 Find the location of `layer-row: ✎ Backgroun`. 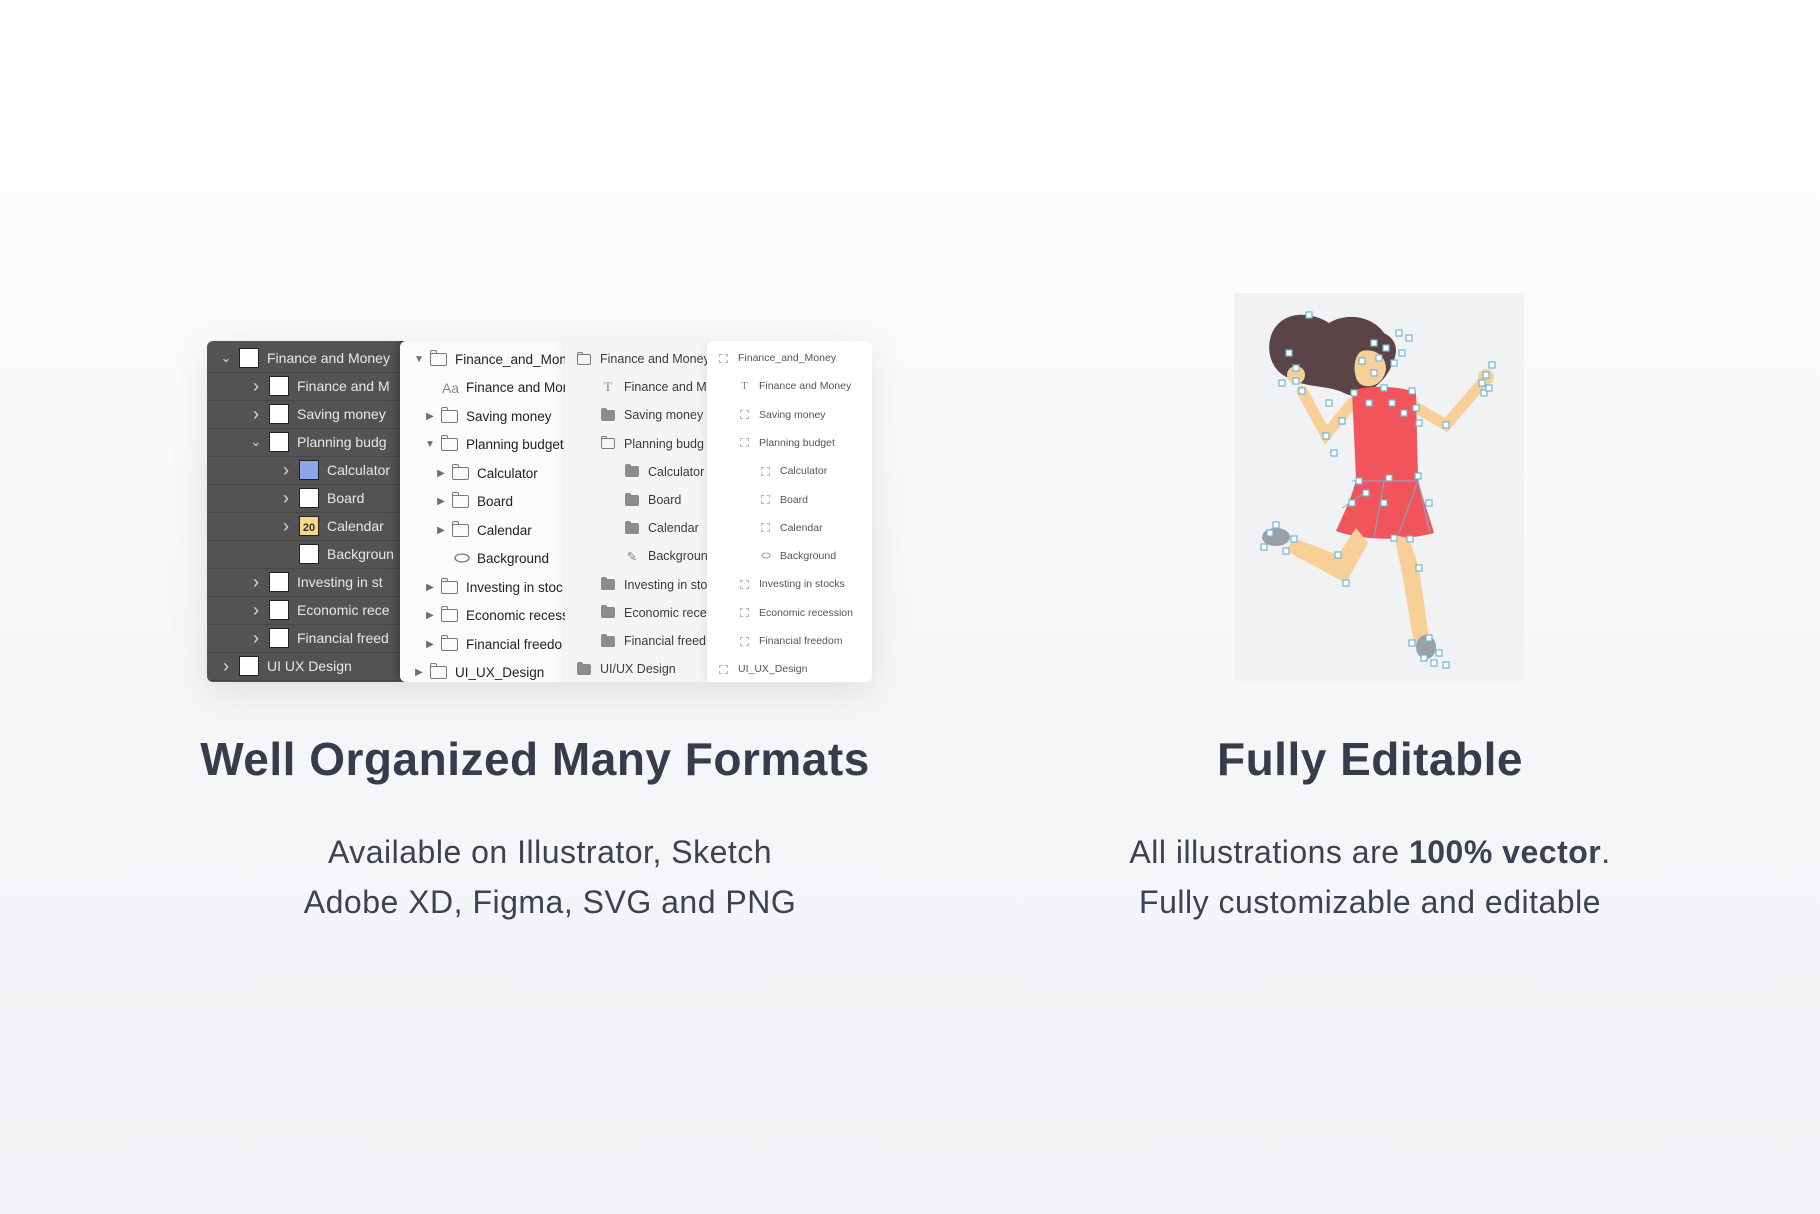

layer-row: ✎ Backgroun is located at coordinates (640, 556).